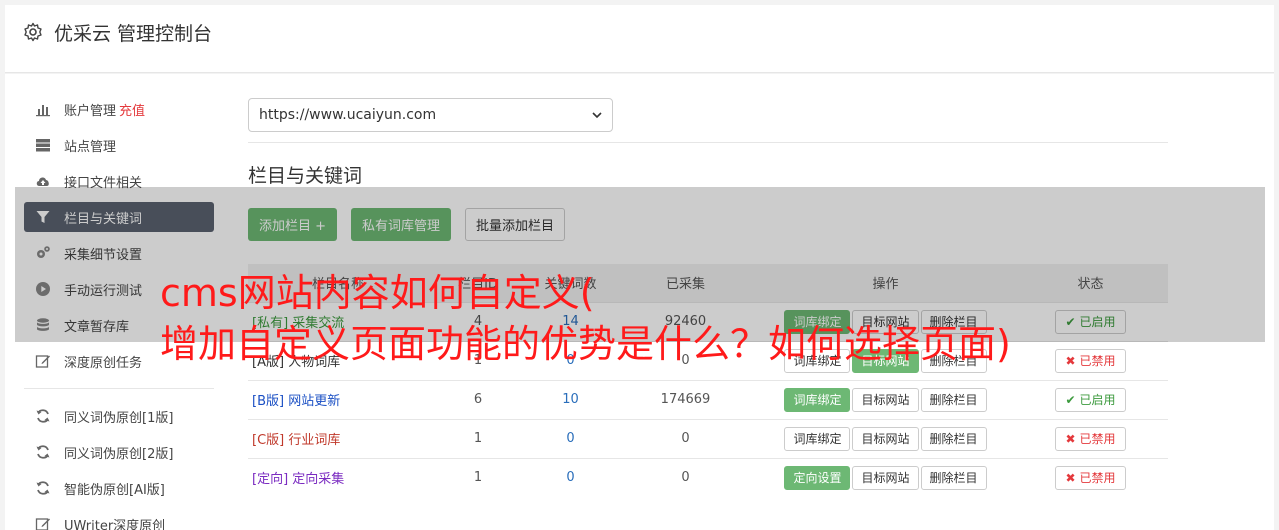 Image resolution: width=1279 pixels, height=530 pixels. What do you see at coordinates (43, 145) in the screenshot?
I see `server-icon` at bounding box center [43, 145].